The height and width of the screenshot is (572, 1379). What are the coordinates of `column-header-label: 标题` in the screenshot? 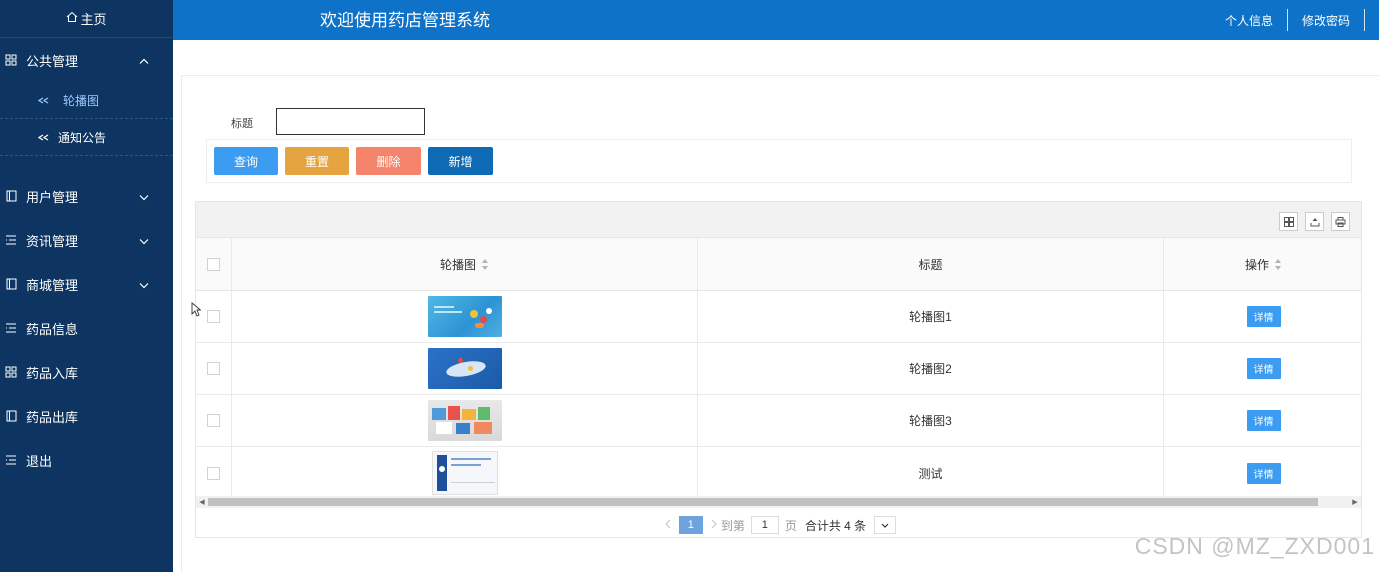 It's located at (930, 264).